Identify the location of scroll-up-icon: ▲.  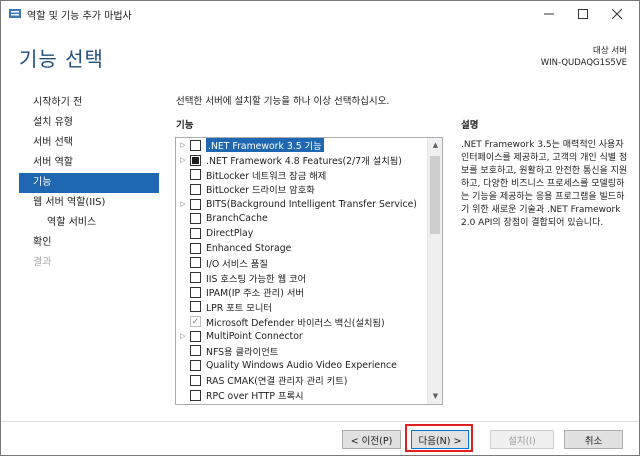
(435, 145).